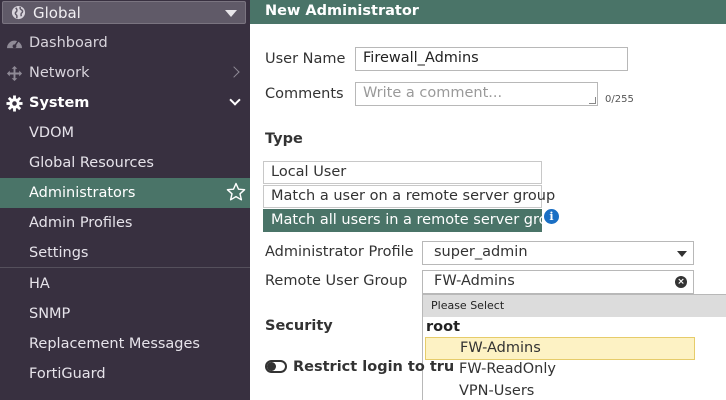 The height and width of the screenshot is (400, 726). Describe the element at coordinates (500, 348) in the screenshot. I see `dropdown-option-label: FW-Admins` at that location.